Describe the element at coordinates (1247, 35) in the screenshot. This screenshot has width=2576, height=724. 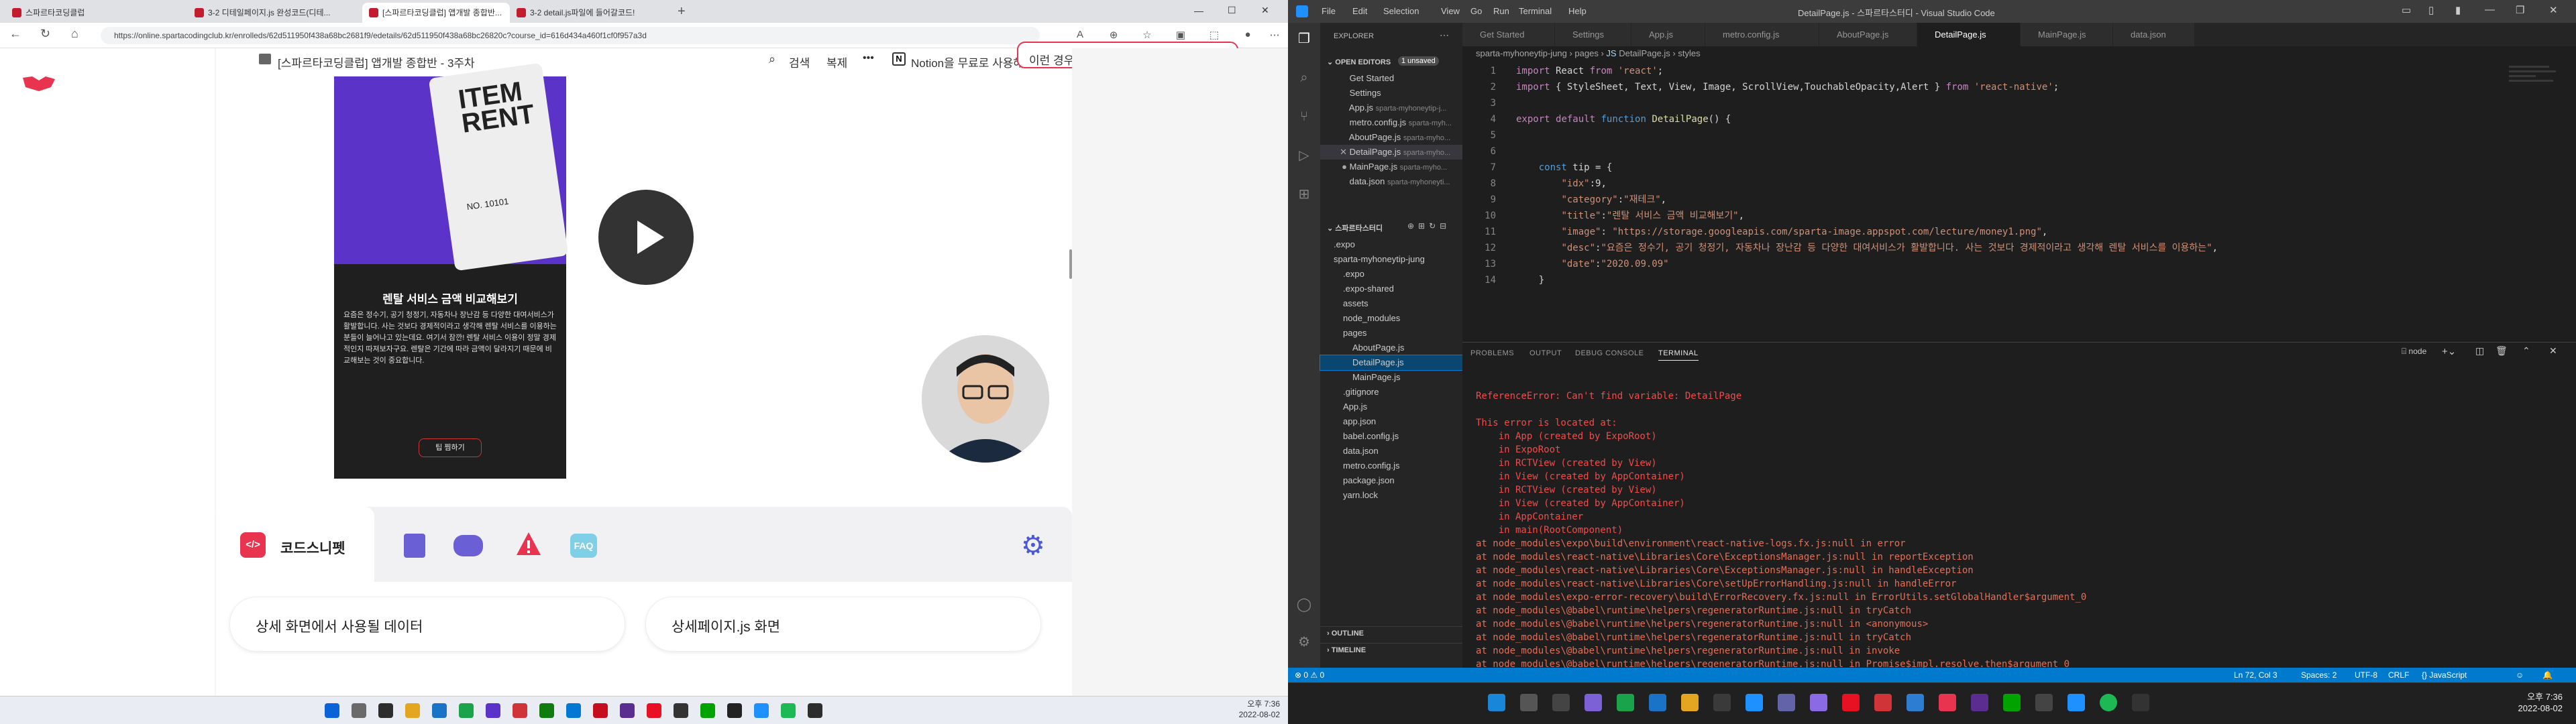
I see `profile-icon: ●` at that location.